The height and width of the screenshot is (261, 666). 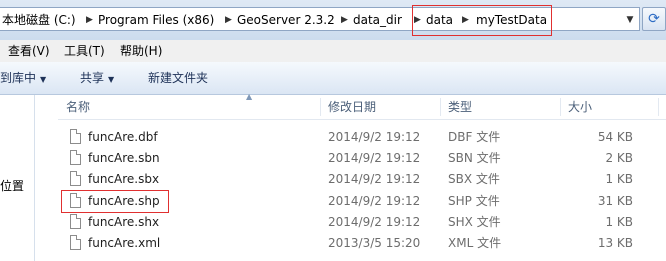 What do you see at coordinates (654, 19) in the screenshot?
I see `refresh-icon: ⟳` at bounding box center [654, 19].